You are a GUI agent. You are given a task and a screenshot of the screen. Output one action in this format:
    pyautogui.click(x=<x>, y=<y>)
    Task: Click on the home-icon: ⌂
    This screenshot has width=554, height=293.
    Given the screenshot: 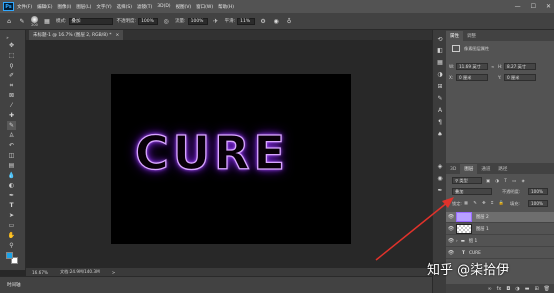 What is the action you would take?
    pyautogui.click(x=9, y=21)
    